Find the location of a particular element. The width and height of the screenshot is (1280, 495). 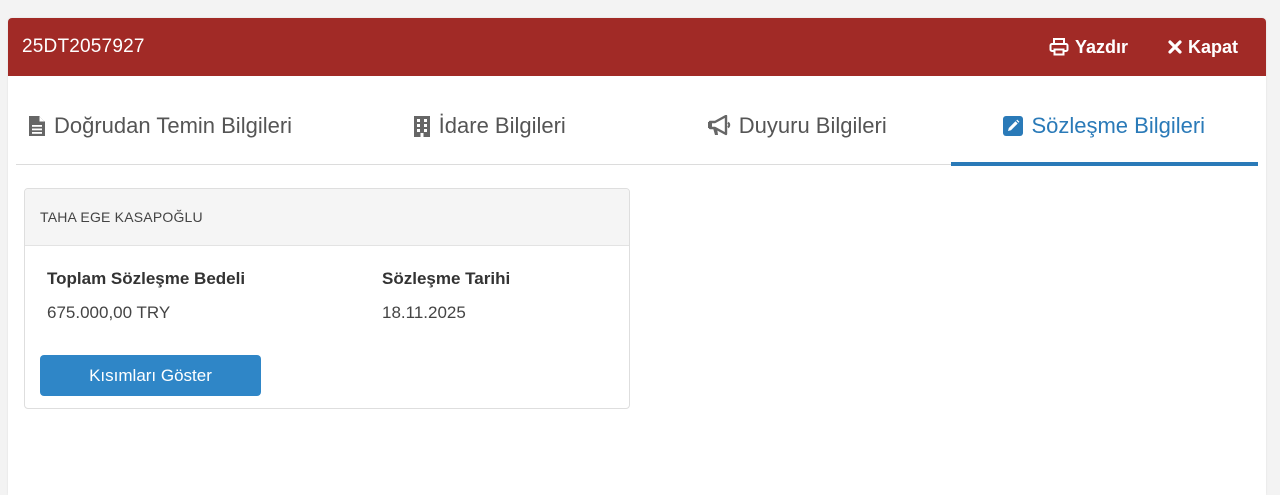

tab-administration: İdare Bilgileri is located at coordinates (490, 120).